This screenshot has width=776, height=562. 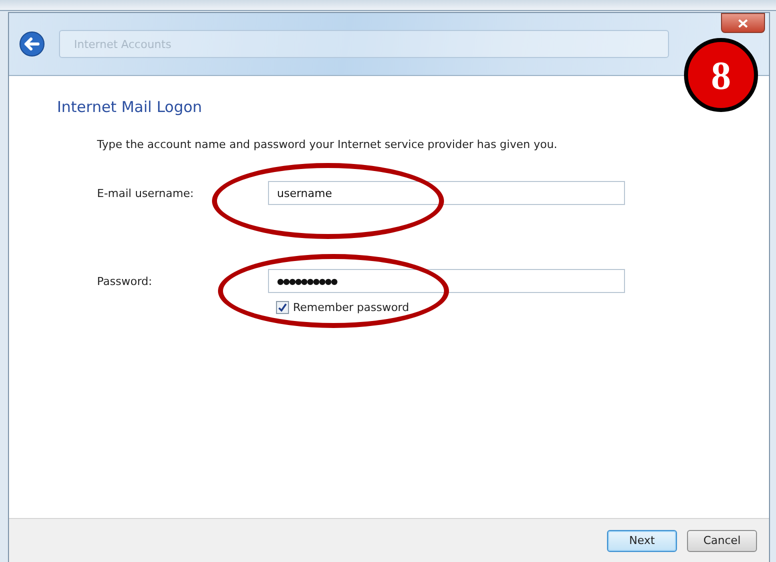 I want to click on field-label: Password:, so click(x=124, y=281).